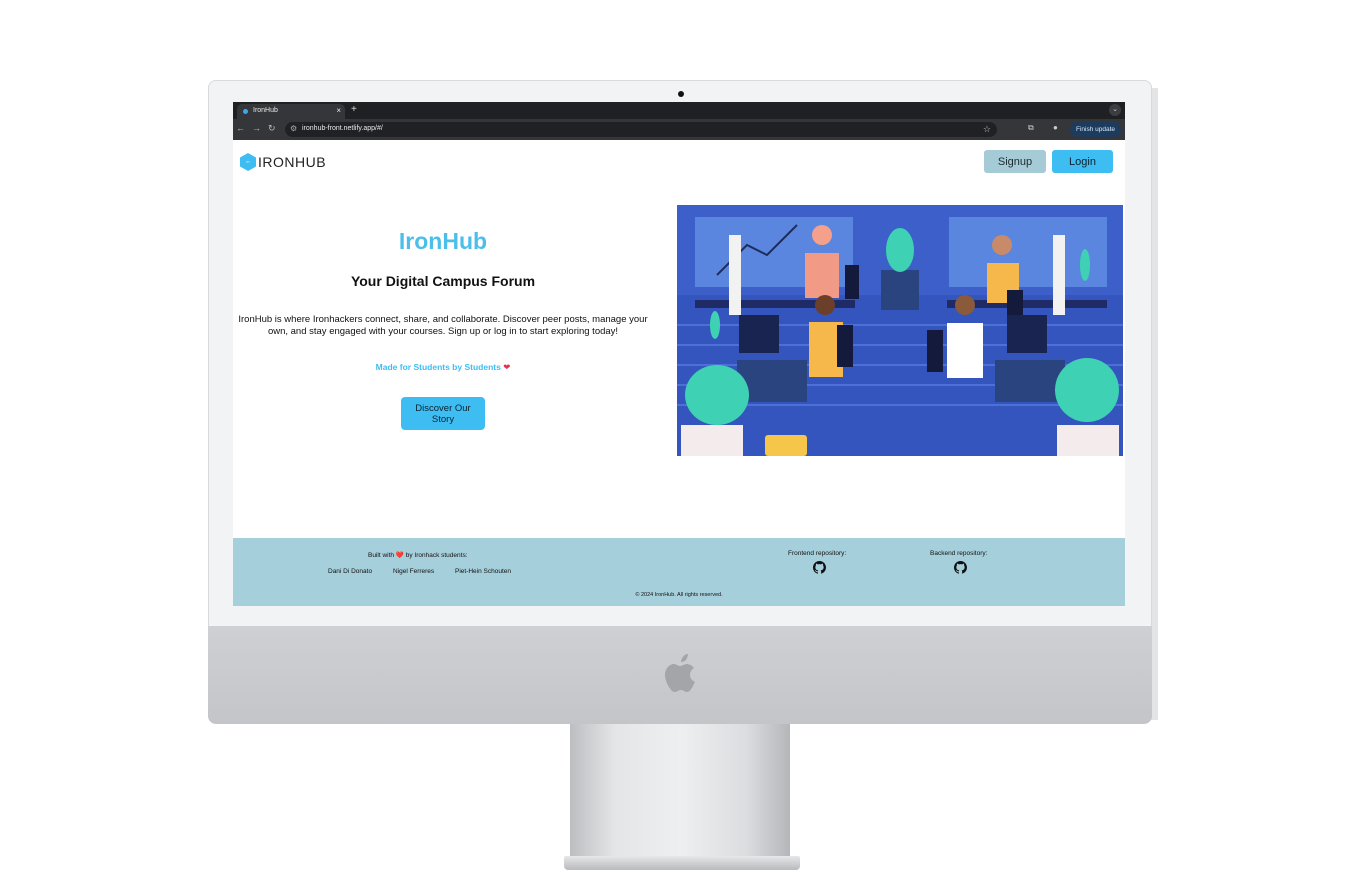 The height and width of the screenshot is (881, 1369). I want to click on tab-search-icon: ⌄, so click(1115, 110).